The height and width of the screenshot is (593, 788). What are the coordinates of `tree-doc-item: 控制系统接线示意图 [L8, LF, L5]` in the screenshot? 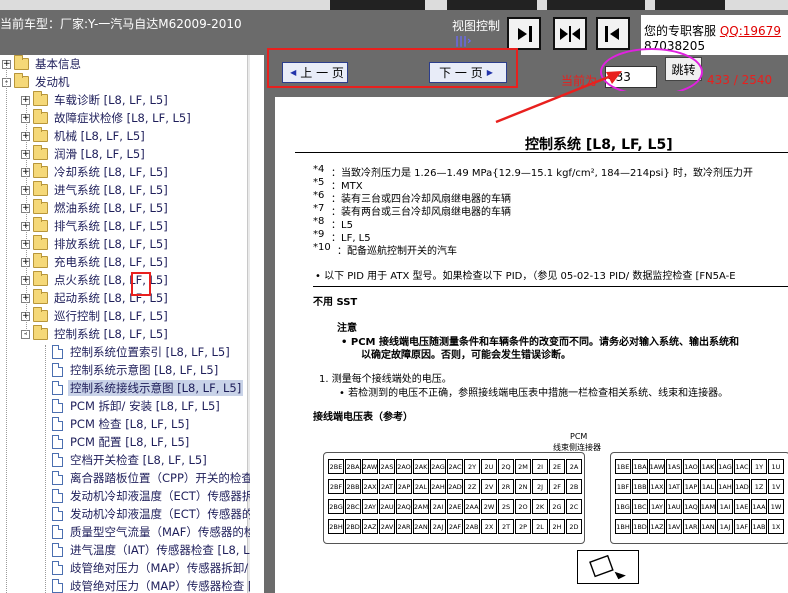 It's located at (142, 388).